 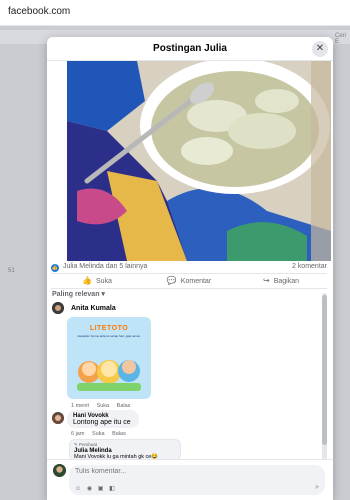 I want to click on like-button: 👍 Suka, so click(x=97, y=281).